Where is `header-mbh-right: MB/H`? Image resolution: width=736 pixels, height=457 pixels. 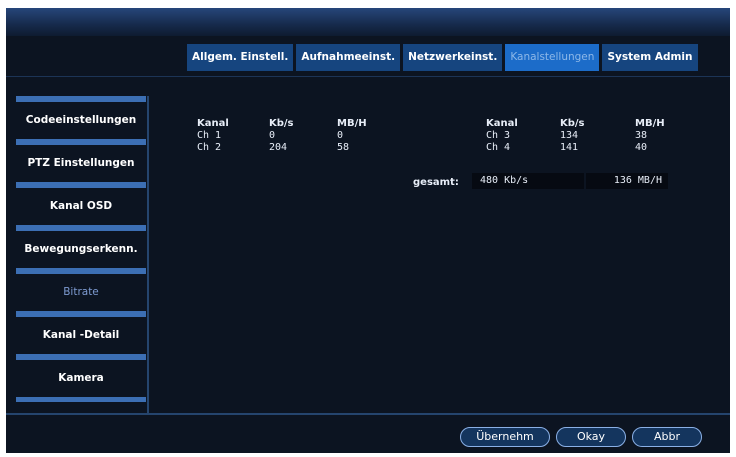 header-mbh-right: MB/H is located at coordinates (650, 123).